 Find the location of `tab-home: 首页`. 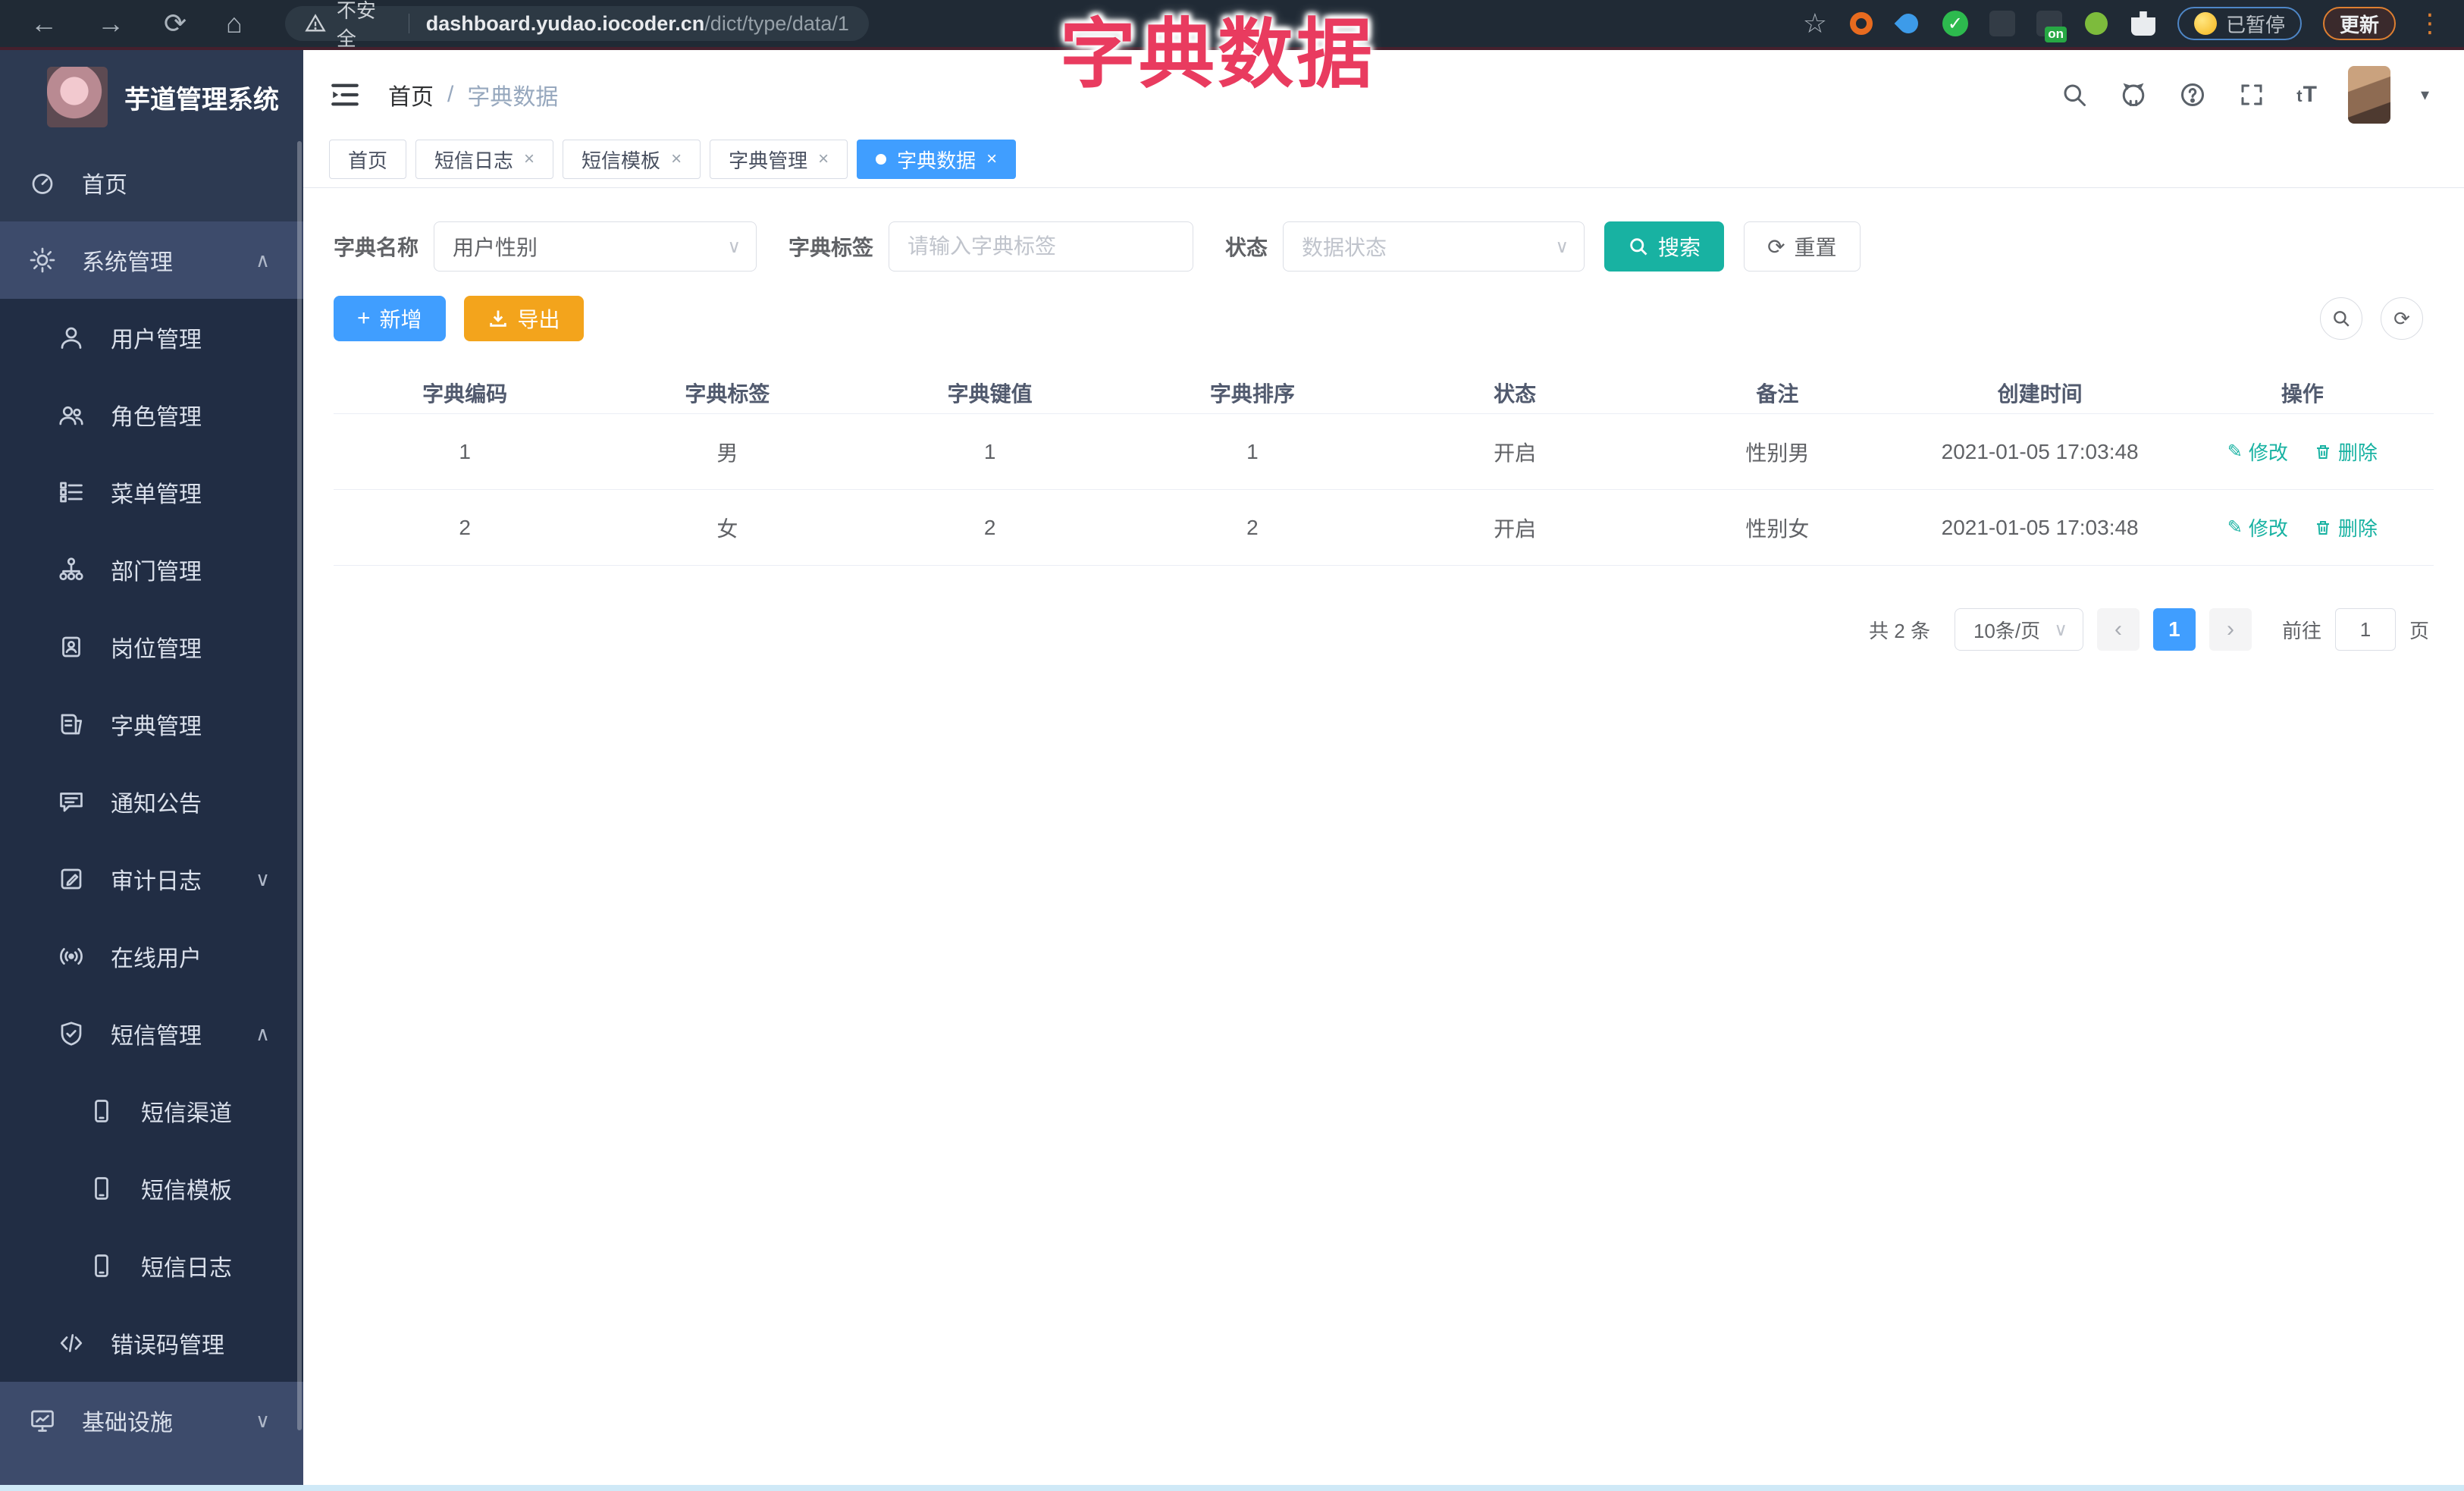

tab-home: 首页 is located at coordinates (368, 159).